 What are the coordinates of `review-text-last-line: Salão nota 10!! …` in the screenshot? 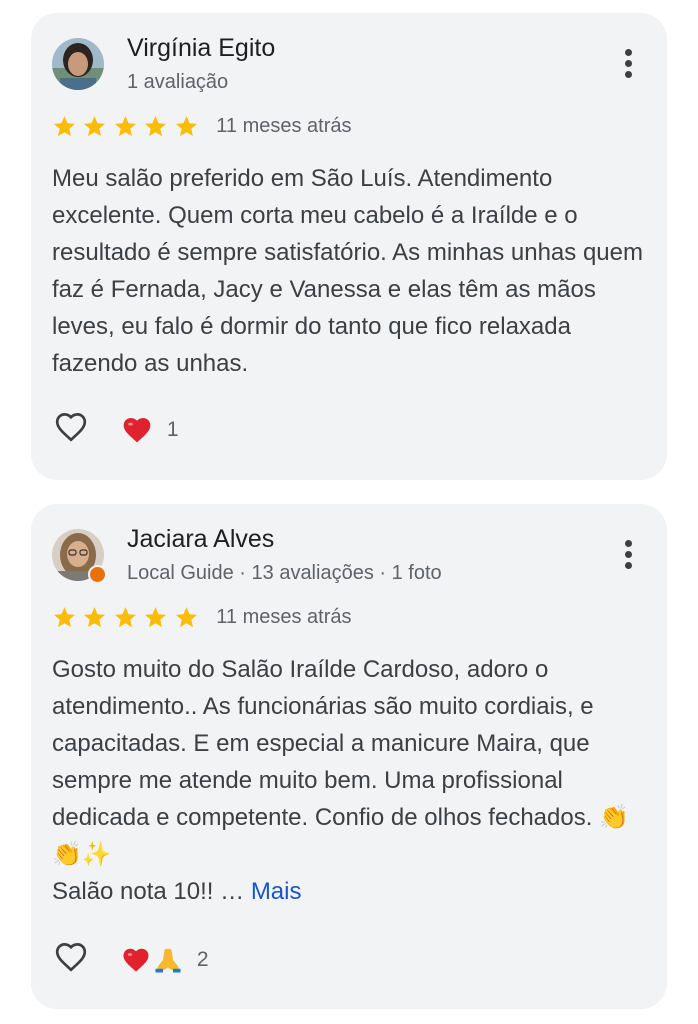 It's located at (148, 891).